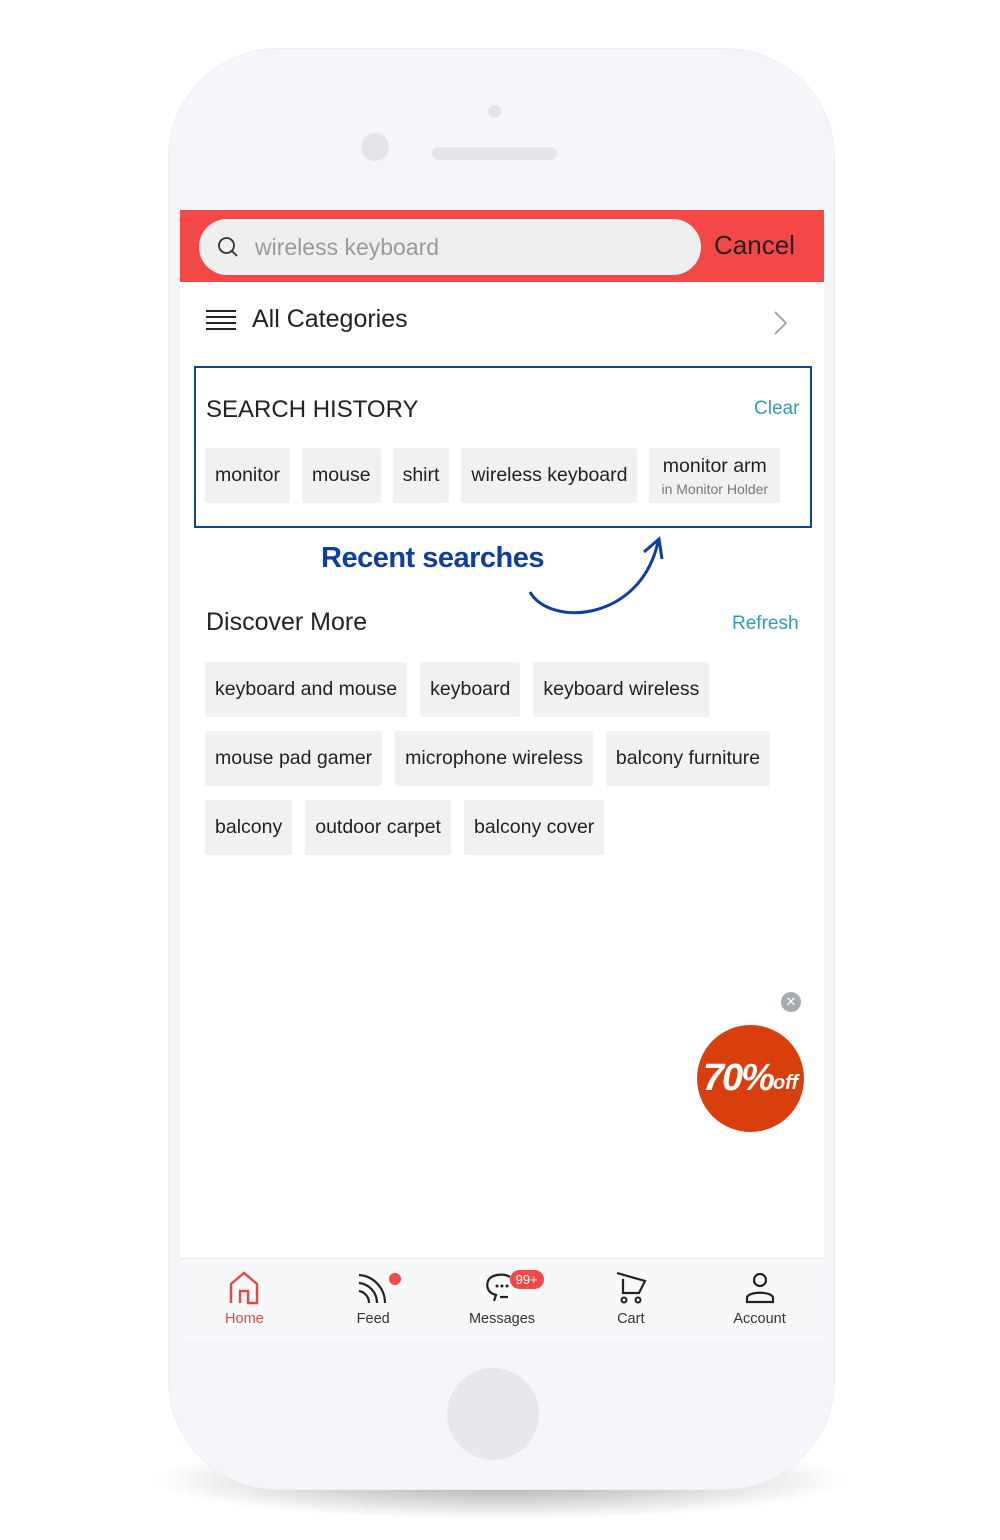 The image size is (1000, 1540). What do you see at coordinates (494, 758) in the screenshot?
I see `discover-chip: microphone wireless` at bounding box center [494, 758].